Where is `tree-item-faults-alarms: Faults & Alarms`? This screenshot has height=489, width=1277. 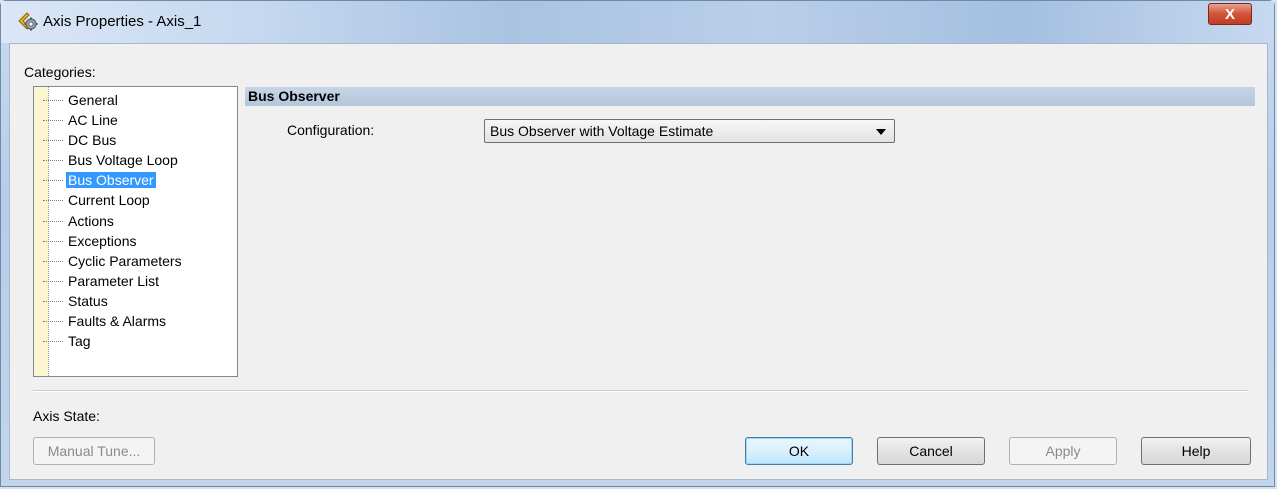 tree-item-faults-alarms: Faults & Alarms is located at coordinates (109, 322).